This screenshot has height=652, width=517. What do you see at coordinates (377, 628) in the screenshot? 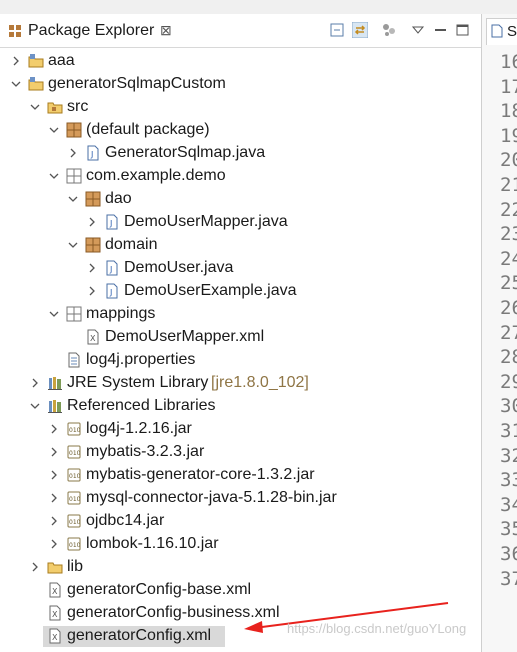
I see `watermark: https://blog.csdn.net/guoYLong` at bounding box center [377, 628].